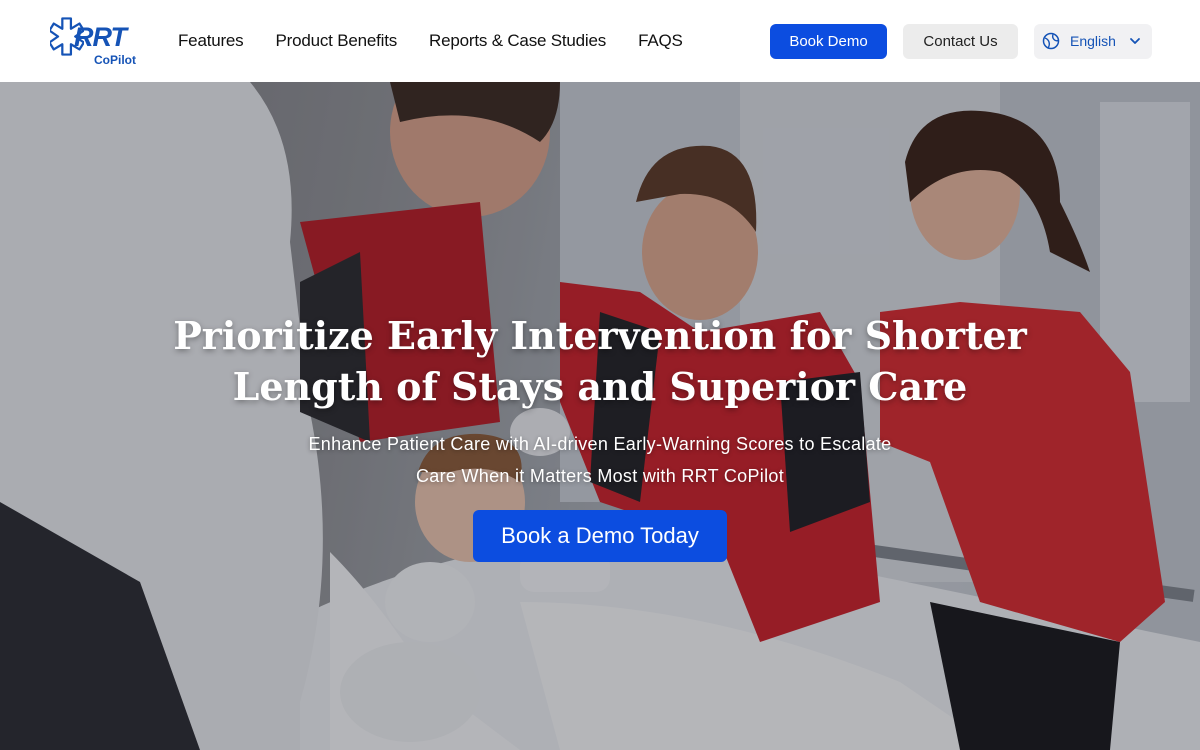 The width and height of the screenshot is (1200, 750). What do you see at coordinates (1135, 41) in the screenshot?
I see `chevron-down-icon` at bounding box center [1135, 41].